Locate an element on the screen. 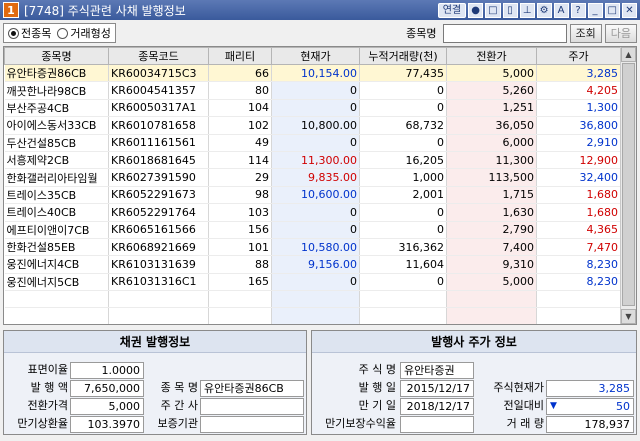  change-box: ▼ 50 is located at coordinates (590, 406).